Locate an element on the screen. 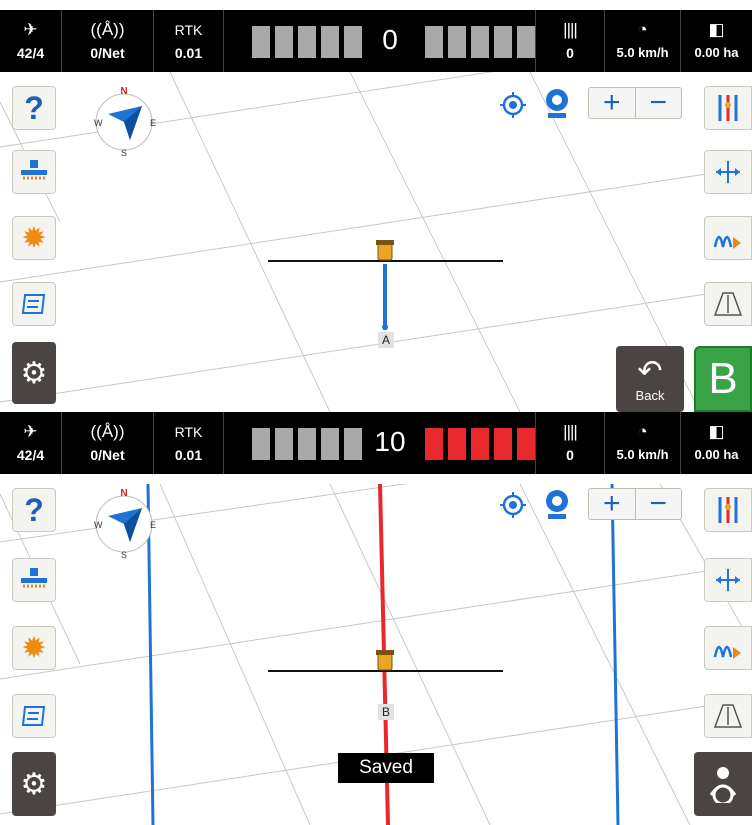 The width and height of the screenshot is (752, 825). back-label: Back is located at coordinates (650, 395).